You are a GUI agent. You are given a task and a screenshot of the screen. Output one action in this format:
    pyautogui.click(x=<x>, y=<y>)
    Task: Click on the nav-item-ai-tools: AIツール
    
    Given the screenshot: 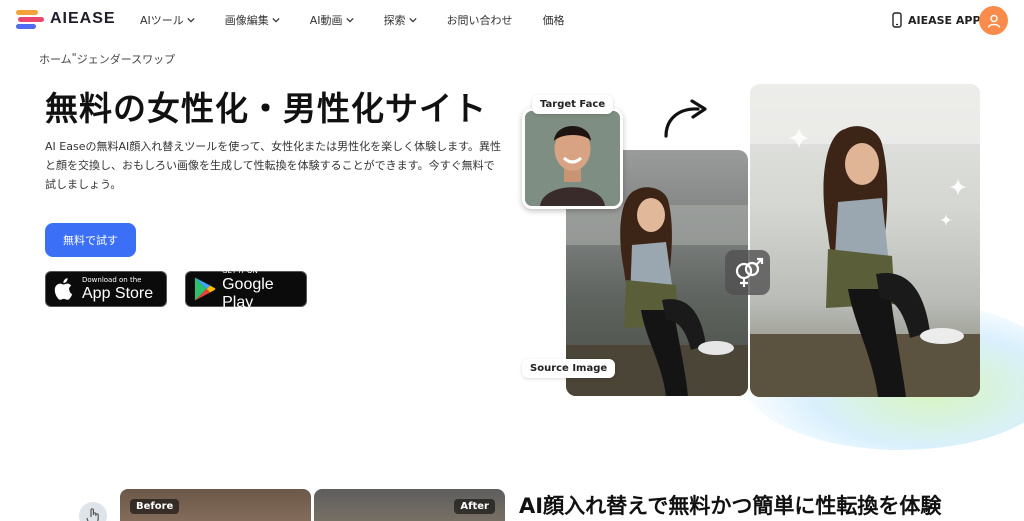 What is the action you would take?
    pyautogui.click(x=167, y=20)
    